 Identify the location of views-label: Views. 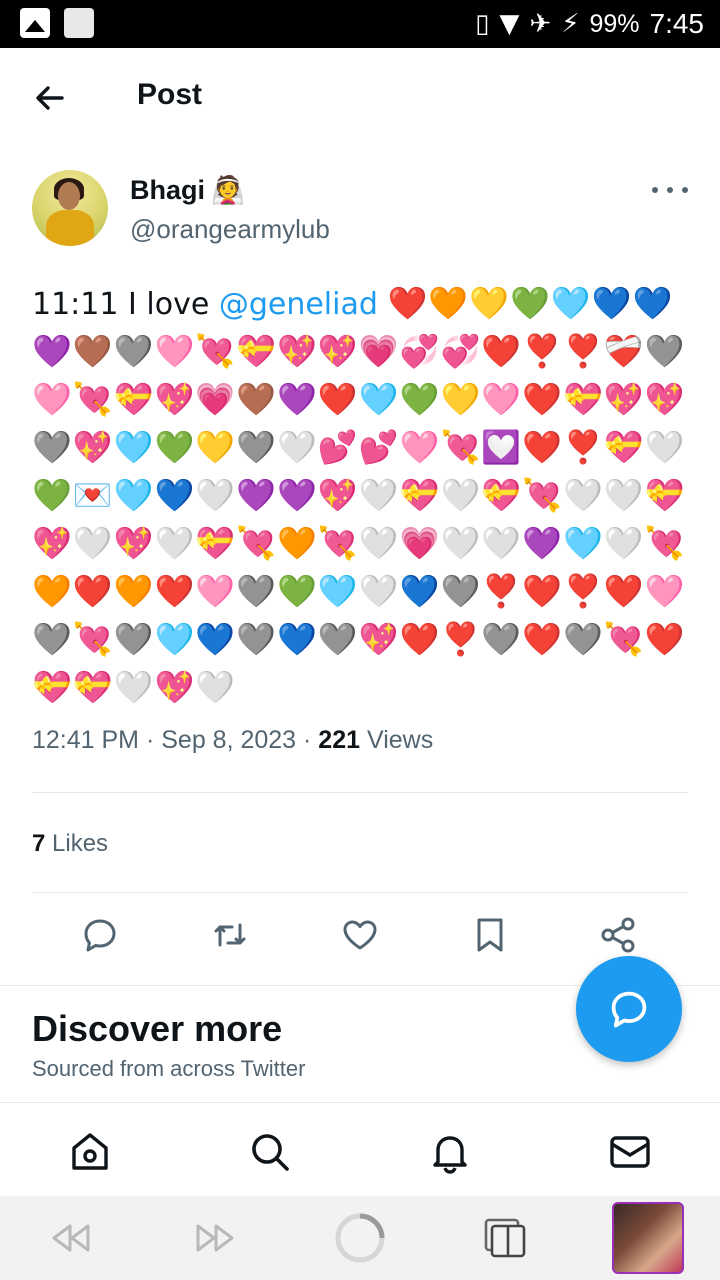
(400, 740).